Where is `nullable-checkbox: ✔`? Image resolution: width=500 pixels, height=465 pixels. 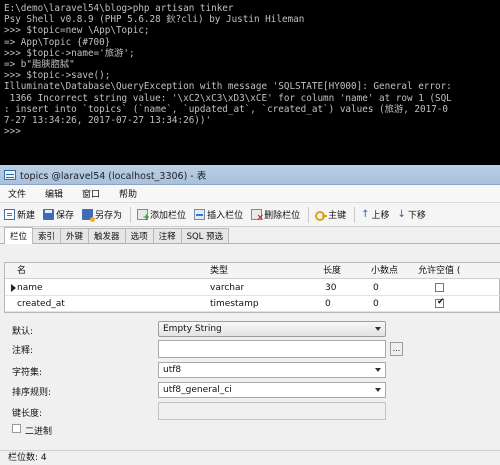 nullable-checkbox: ✔ is located at coordinates (440, 302).